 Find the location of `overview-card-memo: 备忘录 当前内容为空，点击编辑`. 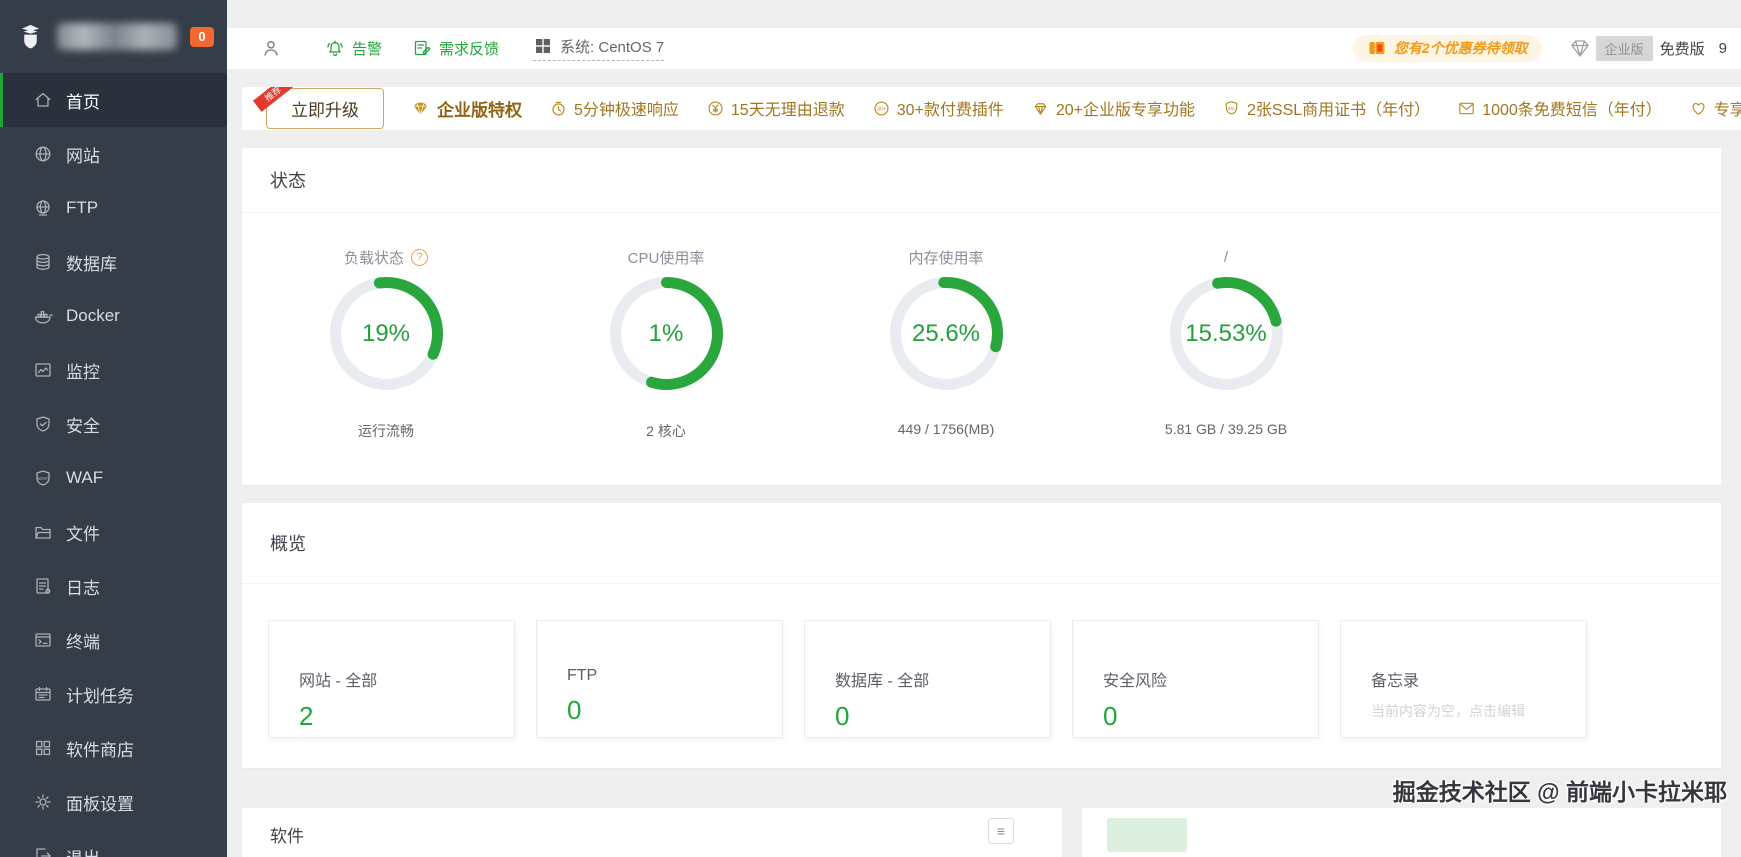

overview-card-memo: 备忘录 当前内容为空，点击编辑 is located at coordinates (1463, 679).